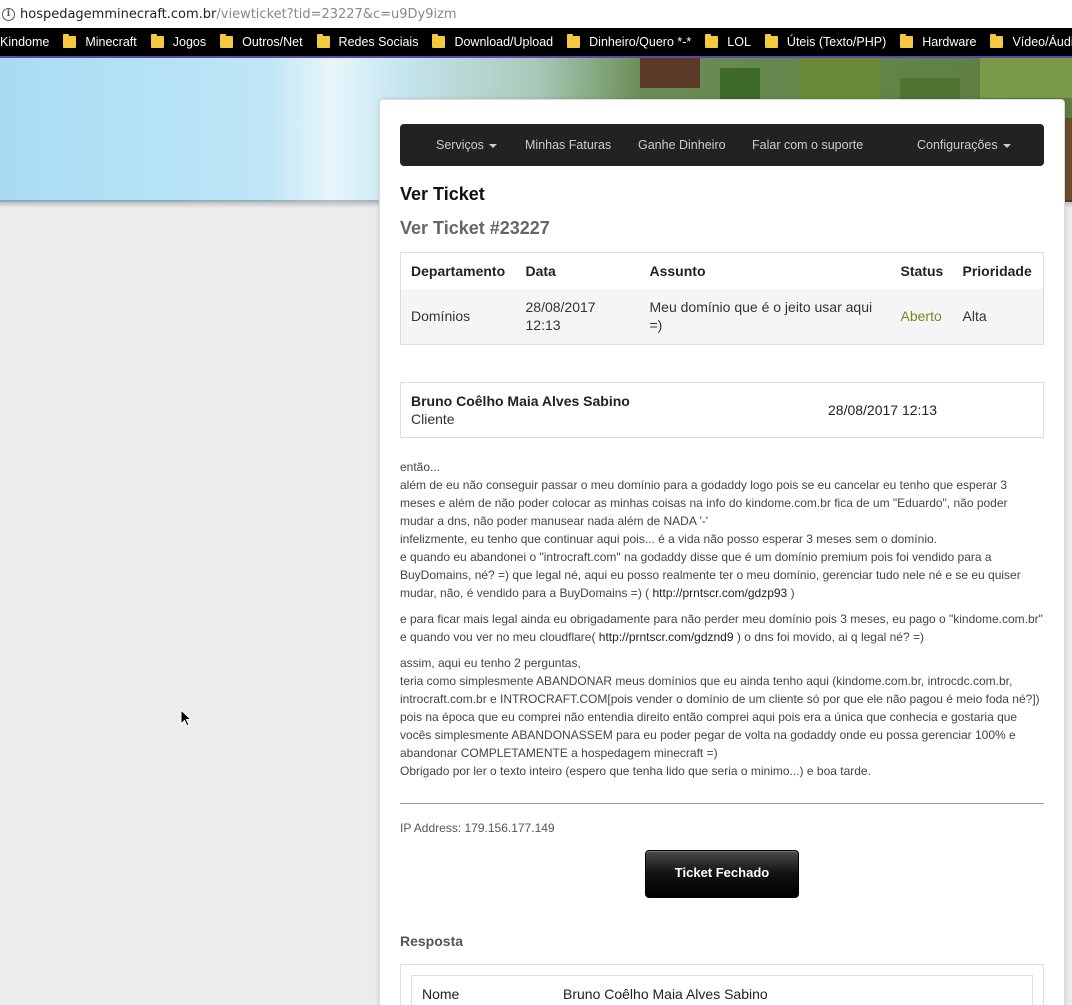  I want to click on nav-minhas-faturas: Minhas Faturas, so click(568, 145).